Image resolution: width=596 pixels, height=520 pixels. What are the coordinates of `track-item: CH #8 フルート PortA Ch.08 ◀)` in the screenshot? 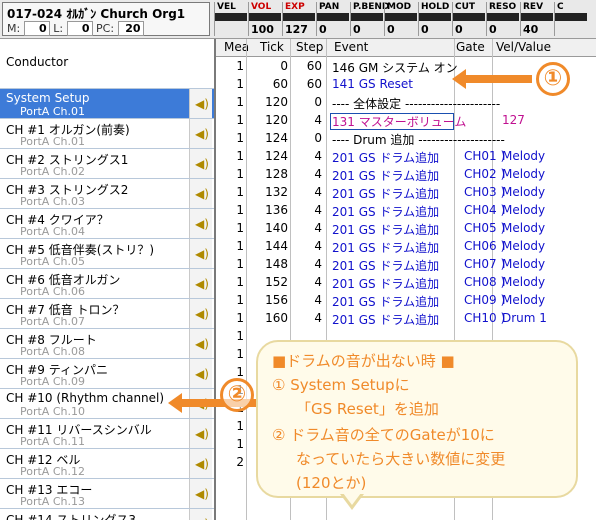 It's located at (107, 344).